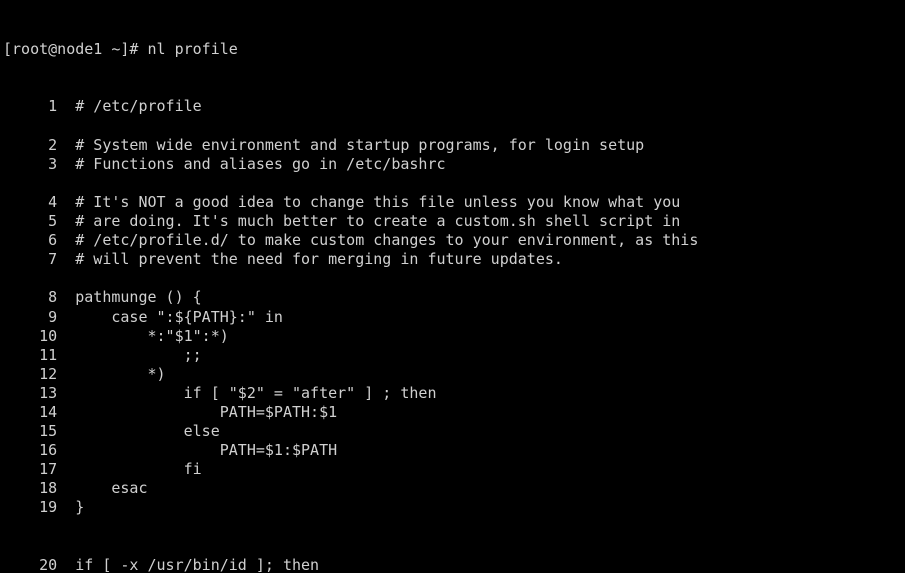  Describe the element at coordinates (30, 488) in the screenshot. I see `line-number: 18` at that location.